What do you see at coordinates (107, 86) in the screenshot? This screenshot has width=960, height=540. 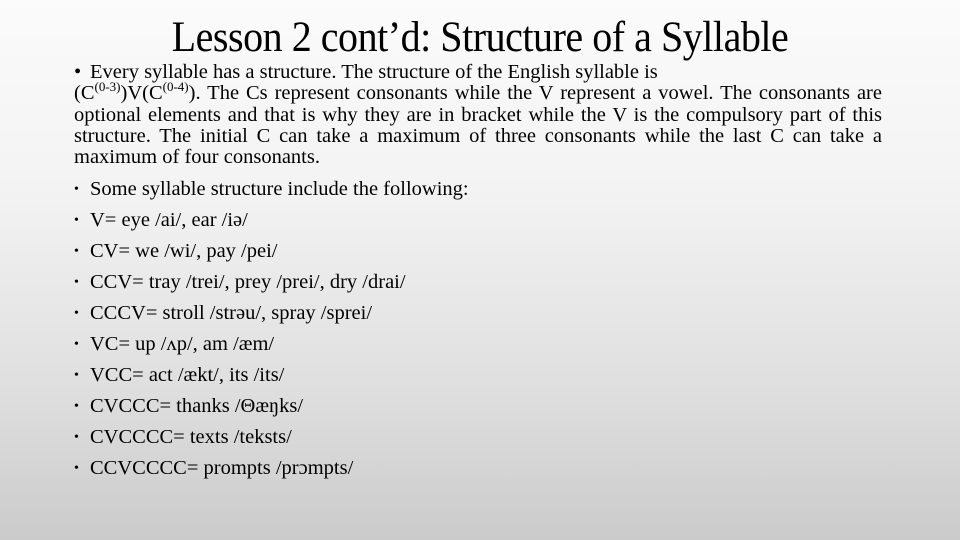 I see `formula-superscript-onset: (0-3)` at bounding box center [107, 86].